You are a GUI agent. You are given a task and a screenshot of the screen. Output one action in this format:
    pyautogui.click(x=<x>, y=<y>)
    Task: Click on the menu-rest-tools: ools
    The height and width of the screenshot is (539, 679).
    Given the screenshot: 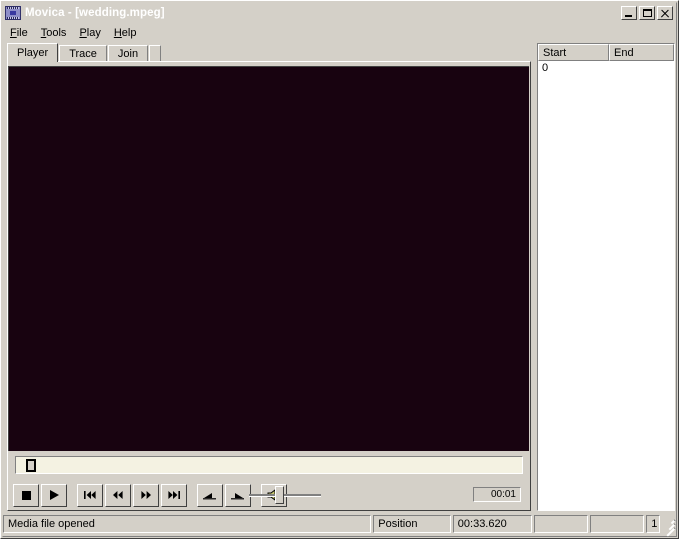 What is the action you would take?
    pyautogui.click(x=56, y=32)
    